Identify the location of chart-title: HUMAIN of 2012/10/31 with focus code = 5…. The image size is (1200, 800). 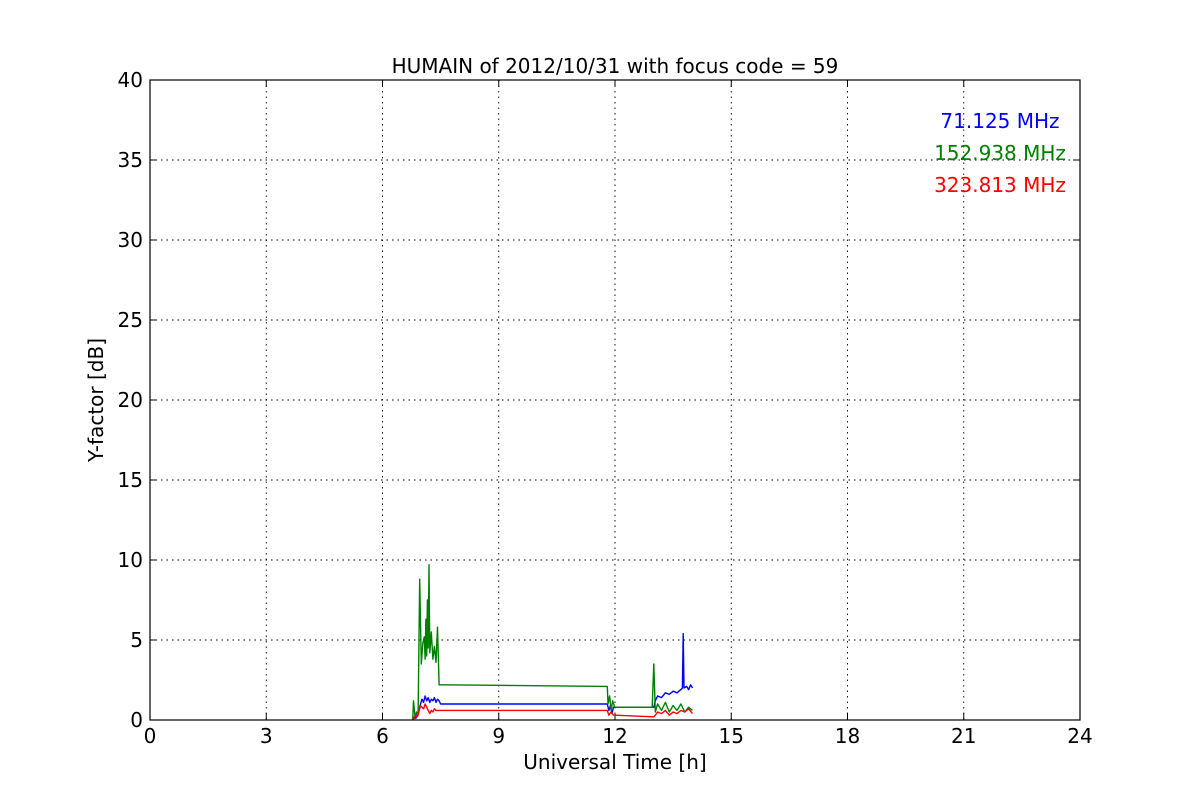
(615, 66).